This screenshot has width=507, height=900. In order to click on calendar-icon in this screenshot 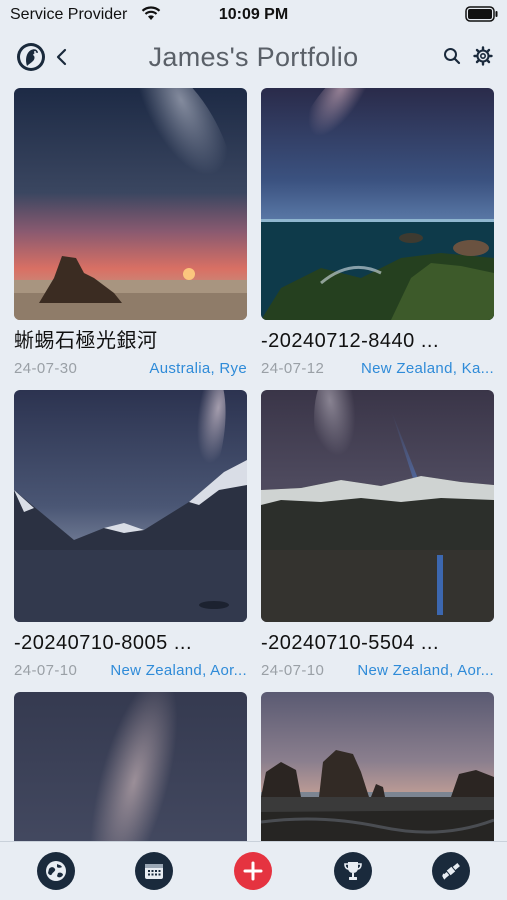, I will do `click(154, 871)`.